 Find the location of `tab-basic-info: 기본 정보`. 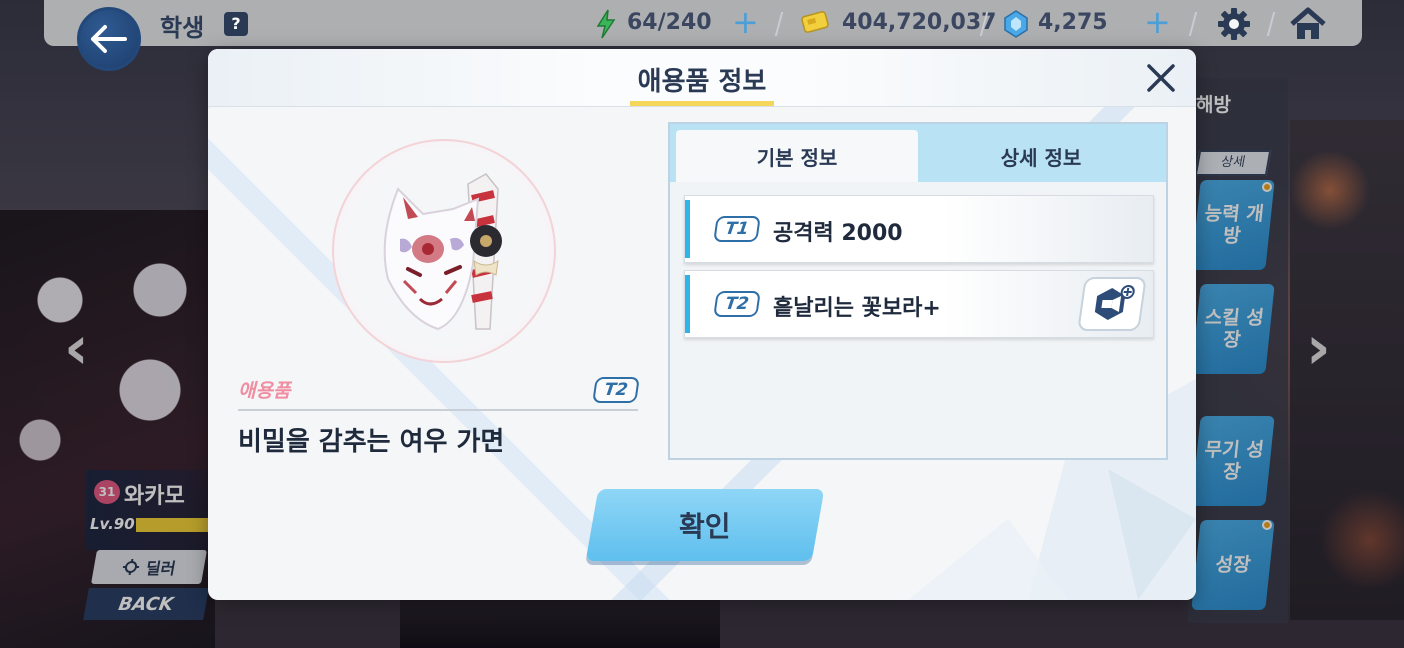

tab-basic-info: 기본 정보 is located at coordinates (797, 156).